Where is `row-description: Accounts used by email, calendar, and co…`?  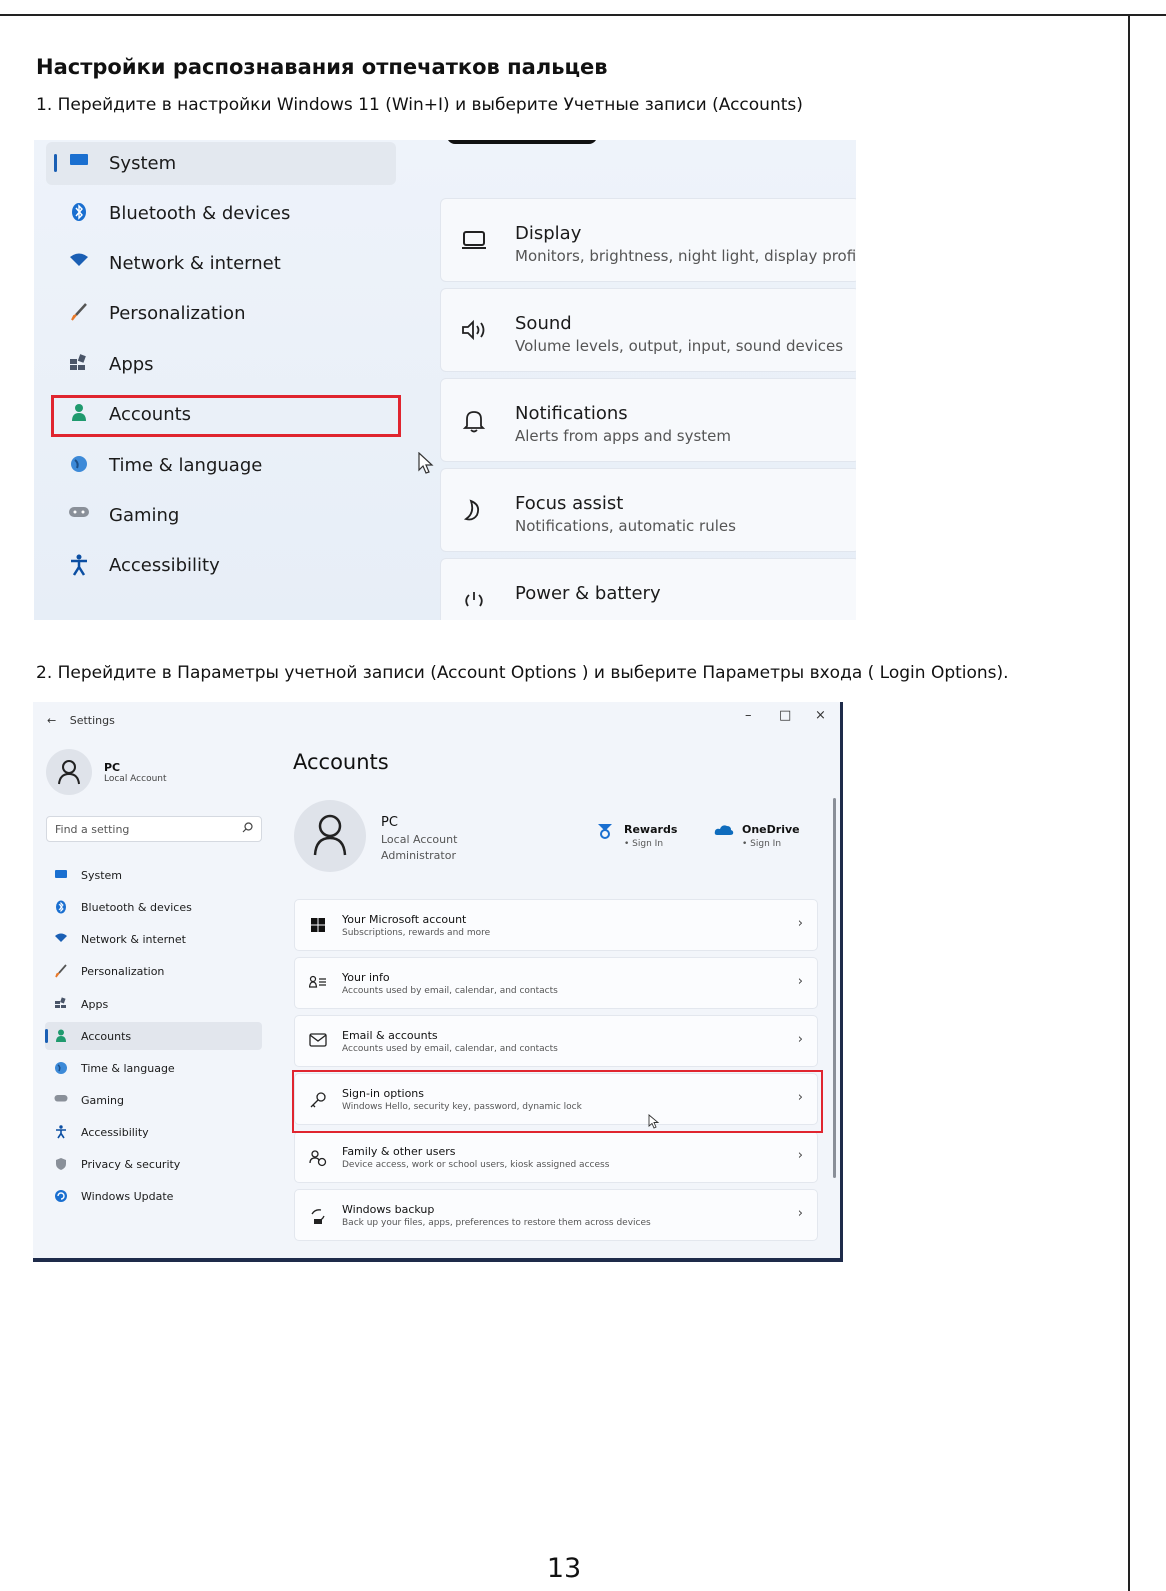 row-description: Accounts used by email, calendar, and co… is located at coordinates (450, 1049).